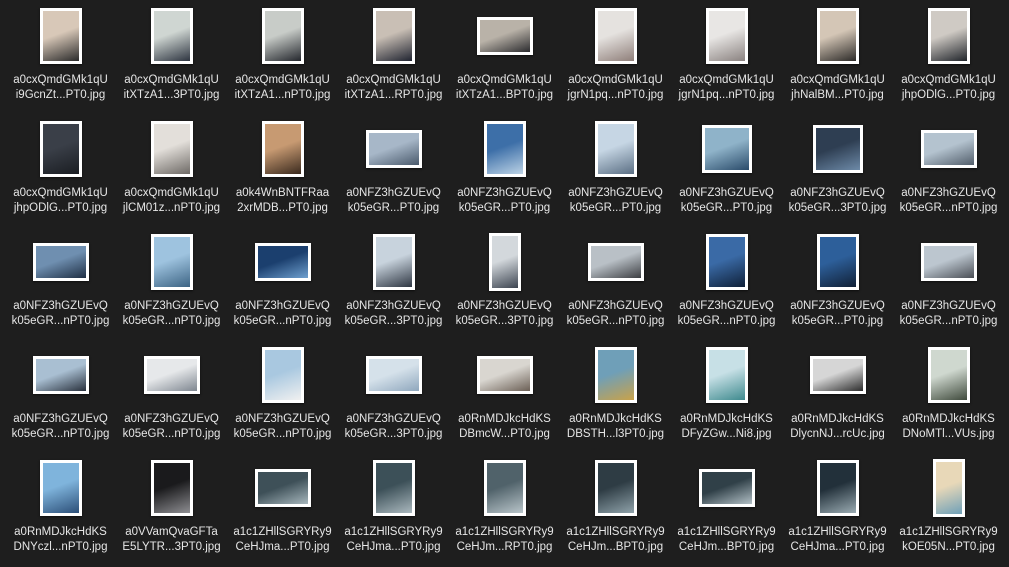 This screenshot has width=1009, height=567. Describe the element at coordinates (505, 540) in the screenshot. I see `file-name: a1c1ZHllSGRYRy9 CeHJm...RPT0.jpg` at that location.